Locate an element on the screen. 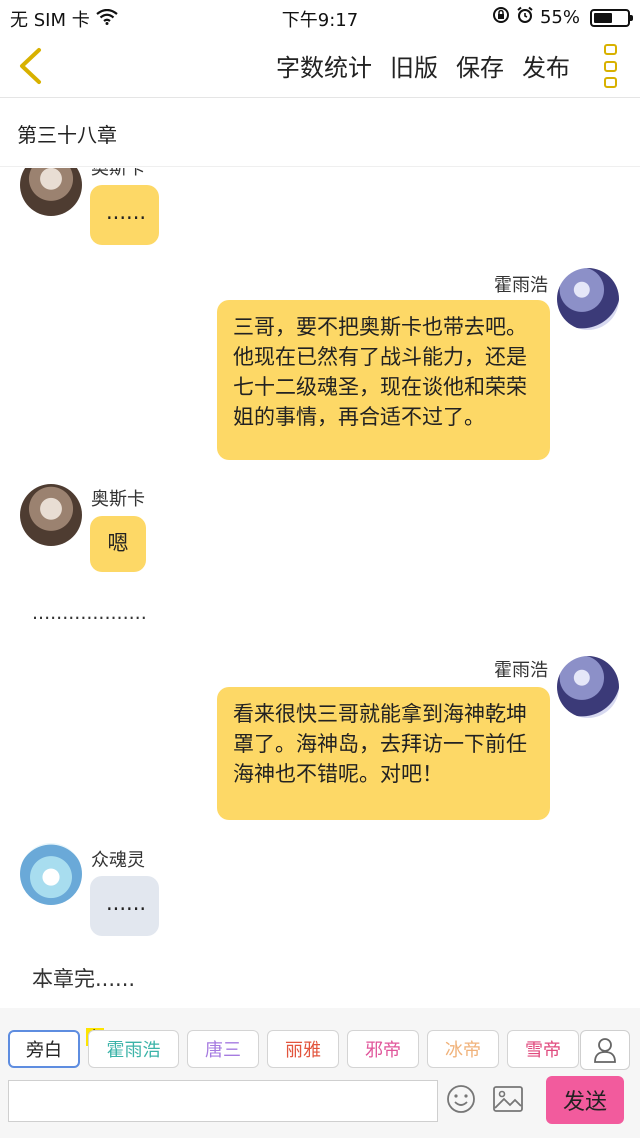 The width and height of the screenshot is (640, 1138). status-bar: 无 SIM 卡 下午9:17 55% is located at coordinates (320, 17).